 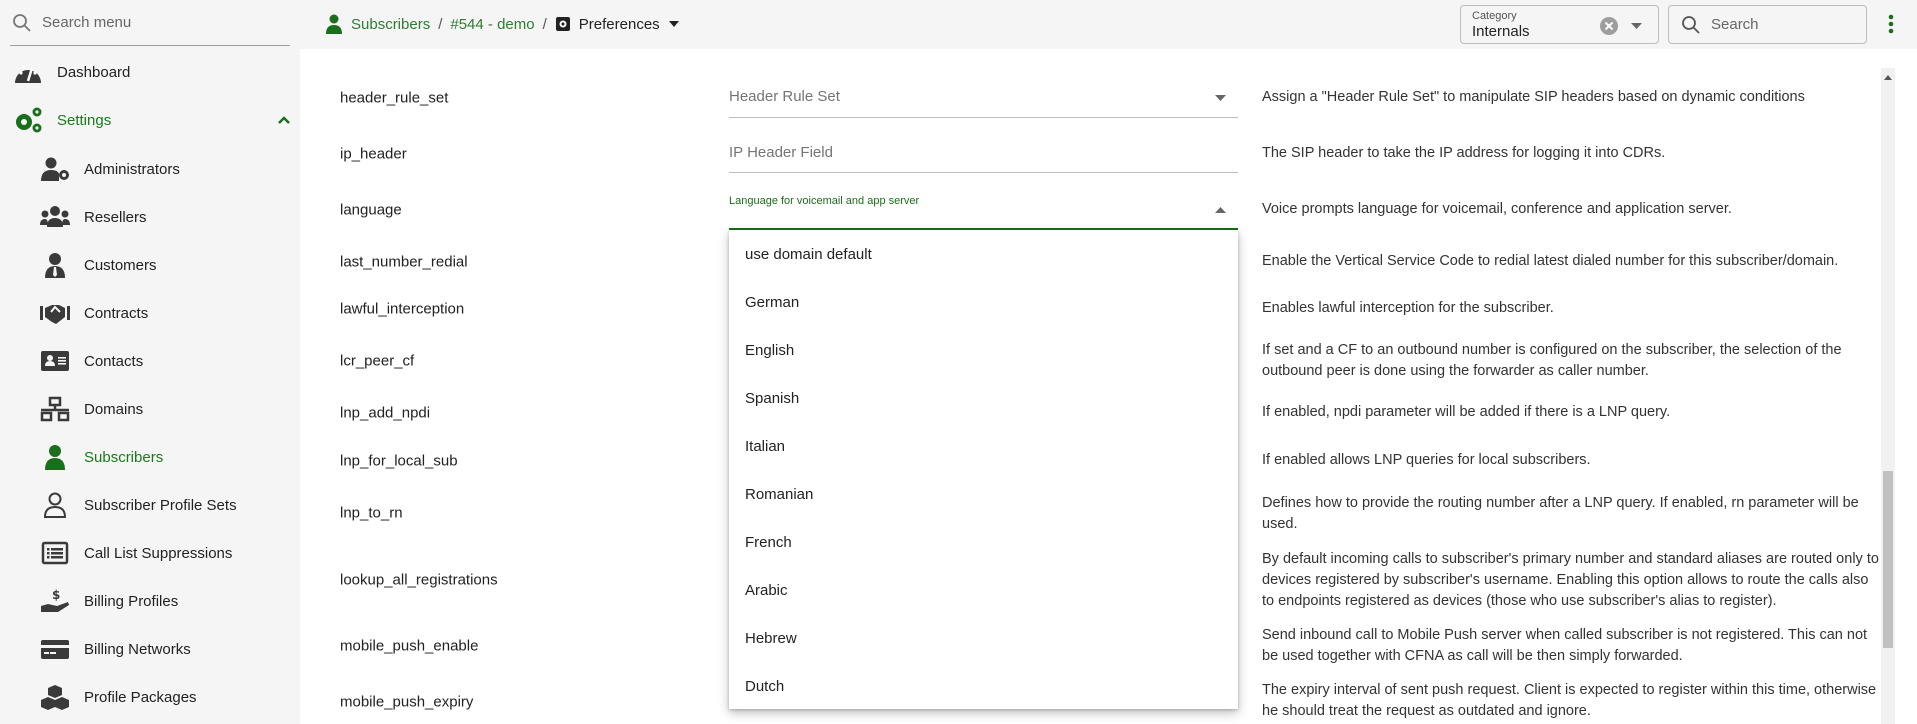 What do you see at coordinates (983, 398) in the screenshot?
I see `language-option: Spanish` at bounding box center [983, 398].